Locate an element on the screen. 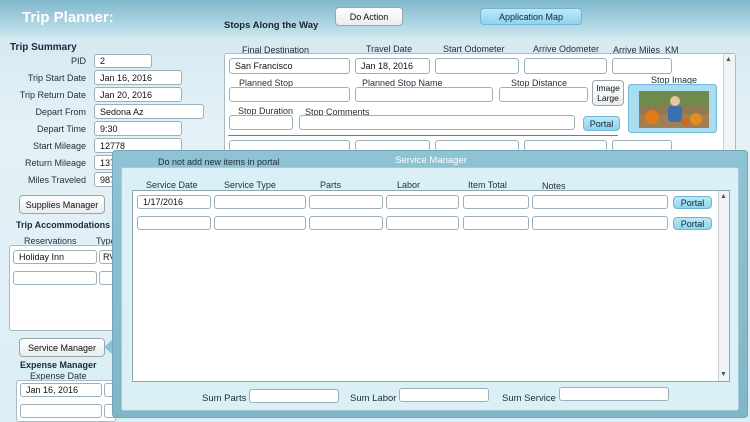  popover-pointer is located at coordinates (108, 347).